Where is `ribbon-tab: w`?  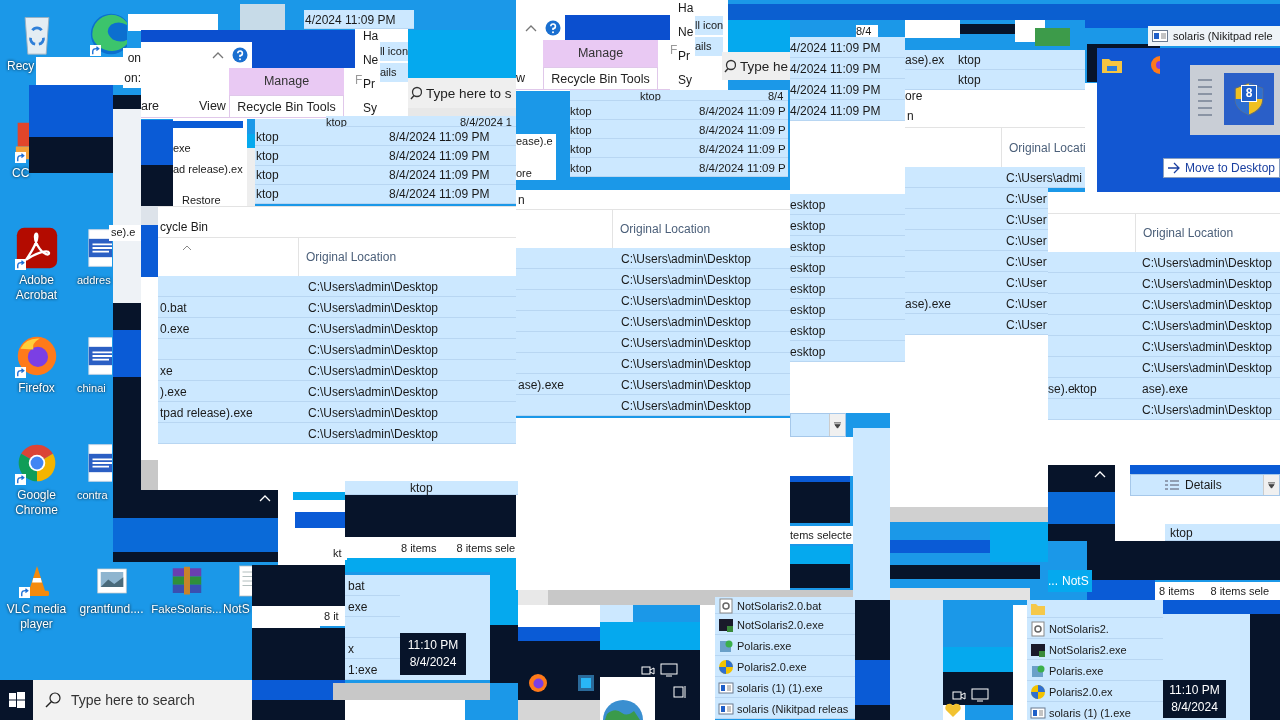 ribbon-tab: w is located at coordinates (529, 78).